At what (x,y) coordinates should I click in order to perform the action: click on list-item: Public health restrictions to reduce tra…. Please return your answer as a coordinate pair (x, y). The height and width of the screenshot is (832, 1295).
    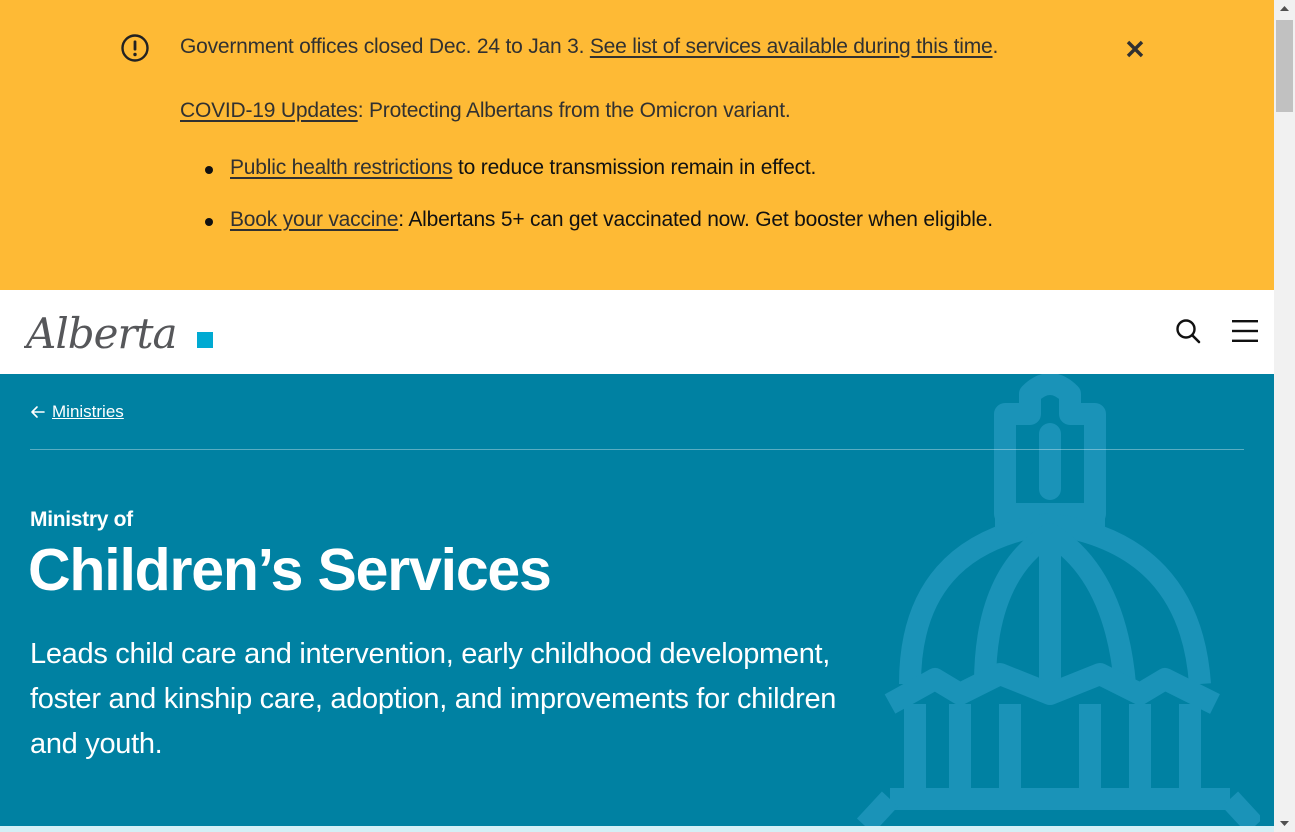
    Looking at the image, I should click on (599, 182).